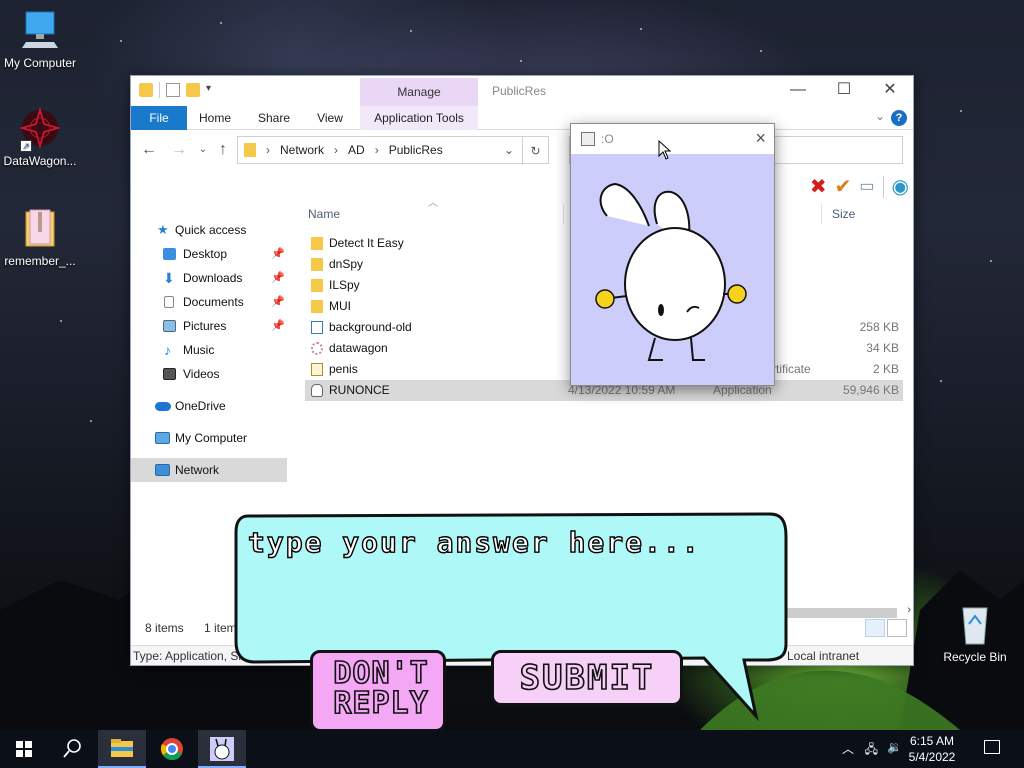 The height and width of the screenshot is (768, 1024). What do you see at coordinates (278, 302) in the screenshot?
I see `pin-icon: 📌` at bounding box center [278, 302].